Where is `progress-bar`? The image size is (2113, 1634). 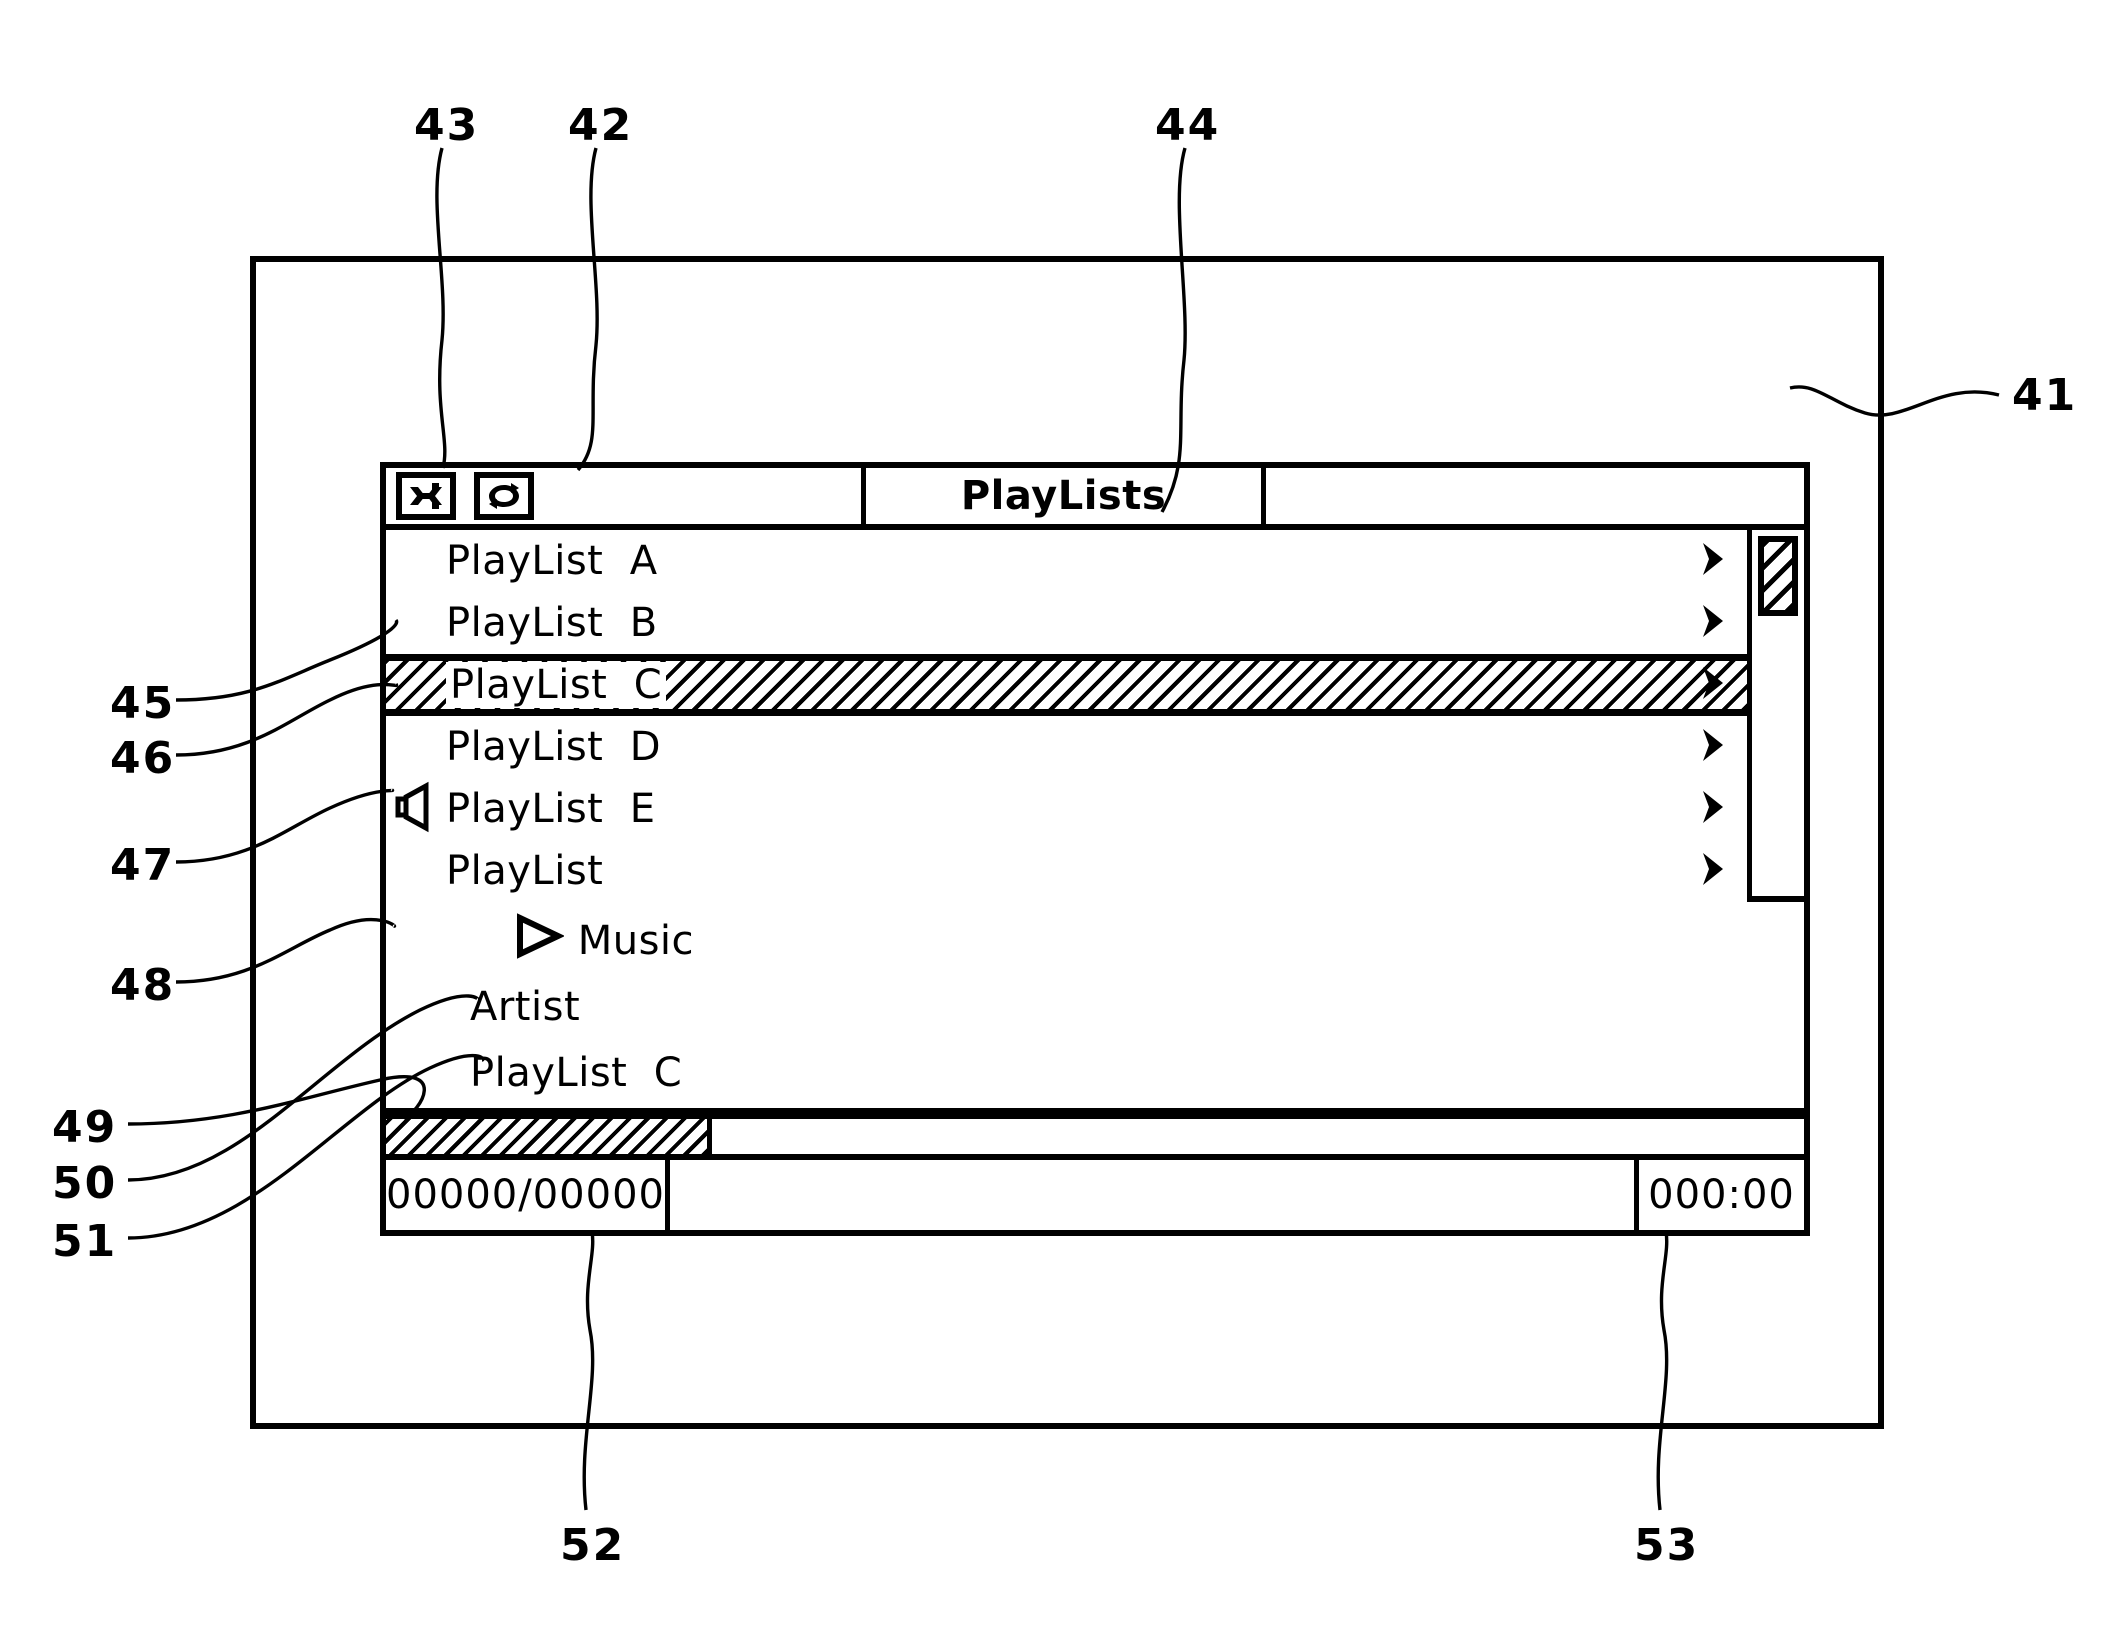
progress-bar is located at coordinates (1095, 1137).